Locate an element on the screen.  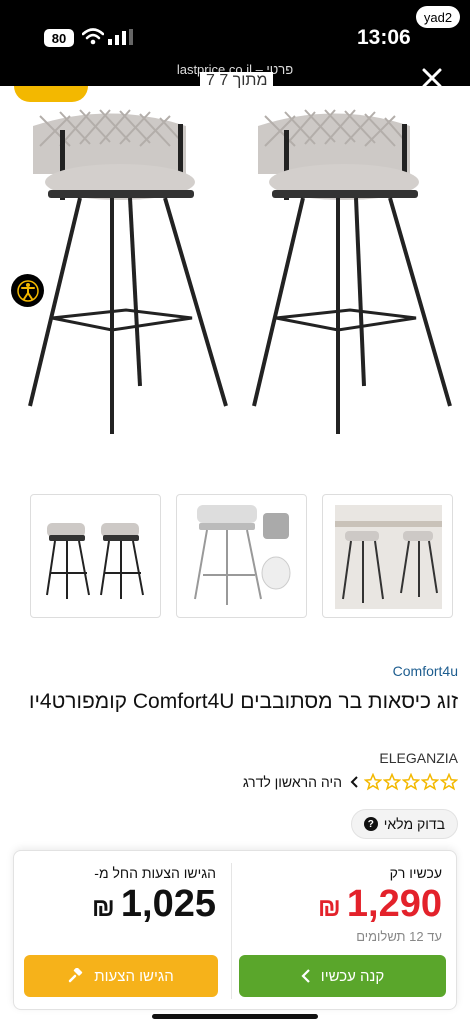
close-icon is located at coordinates (432, 78).